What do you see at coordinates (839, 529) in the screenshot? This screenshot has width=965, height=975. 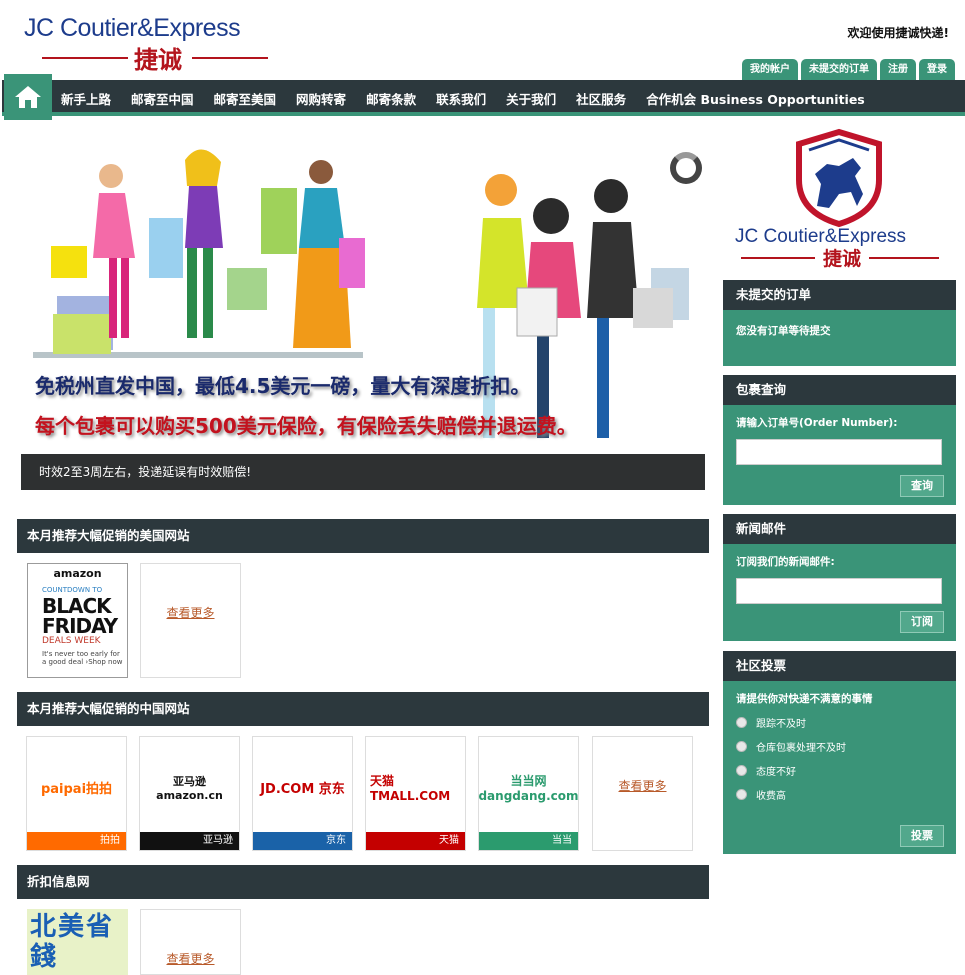 I see `newsletter-title: 新闻邮件` at bounding box center [839, 529].